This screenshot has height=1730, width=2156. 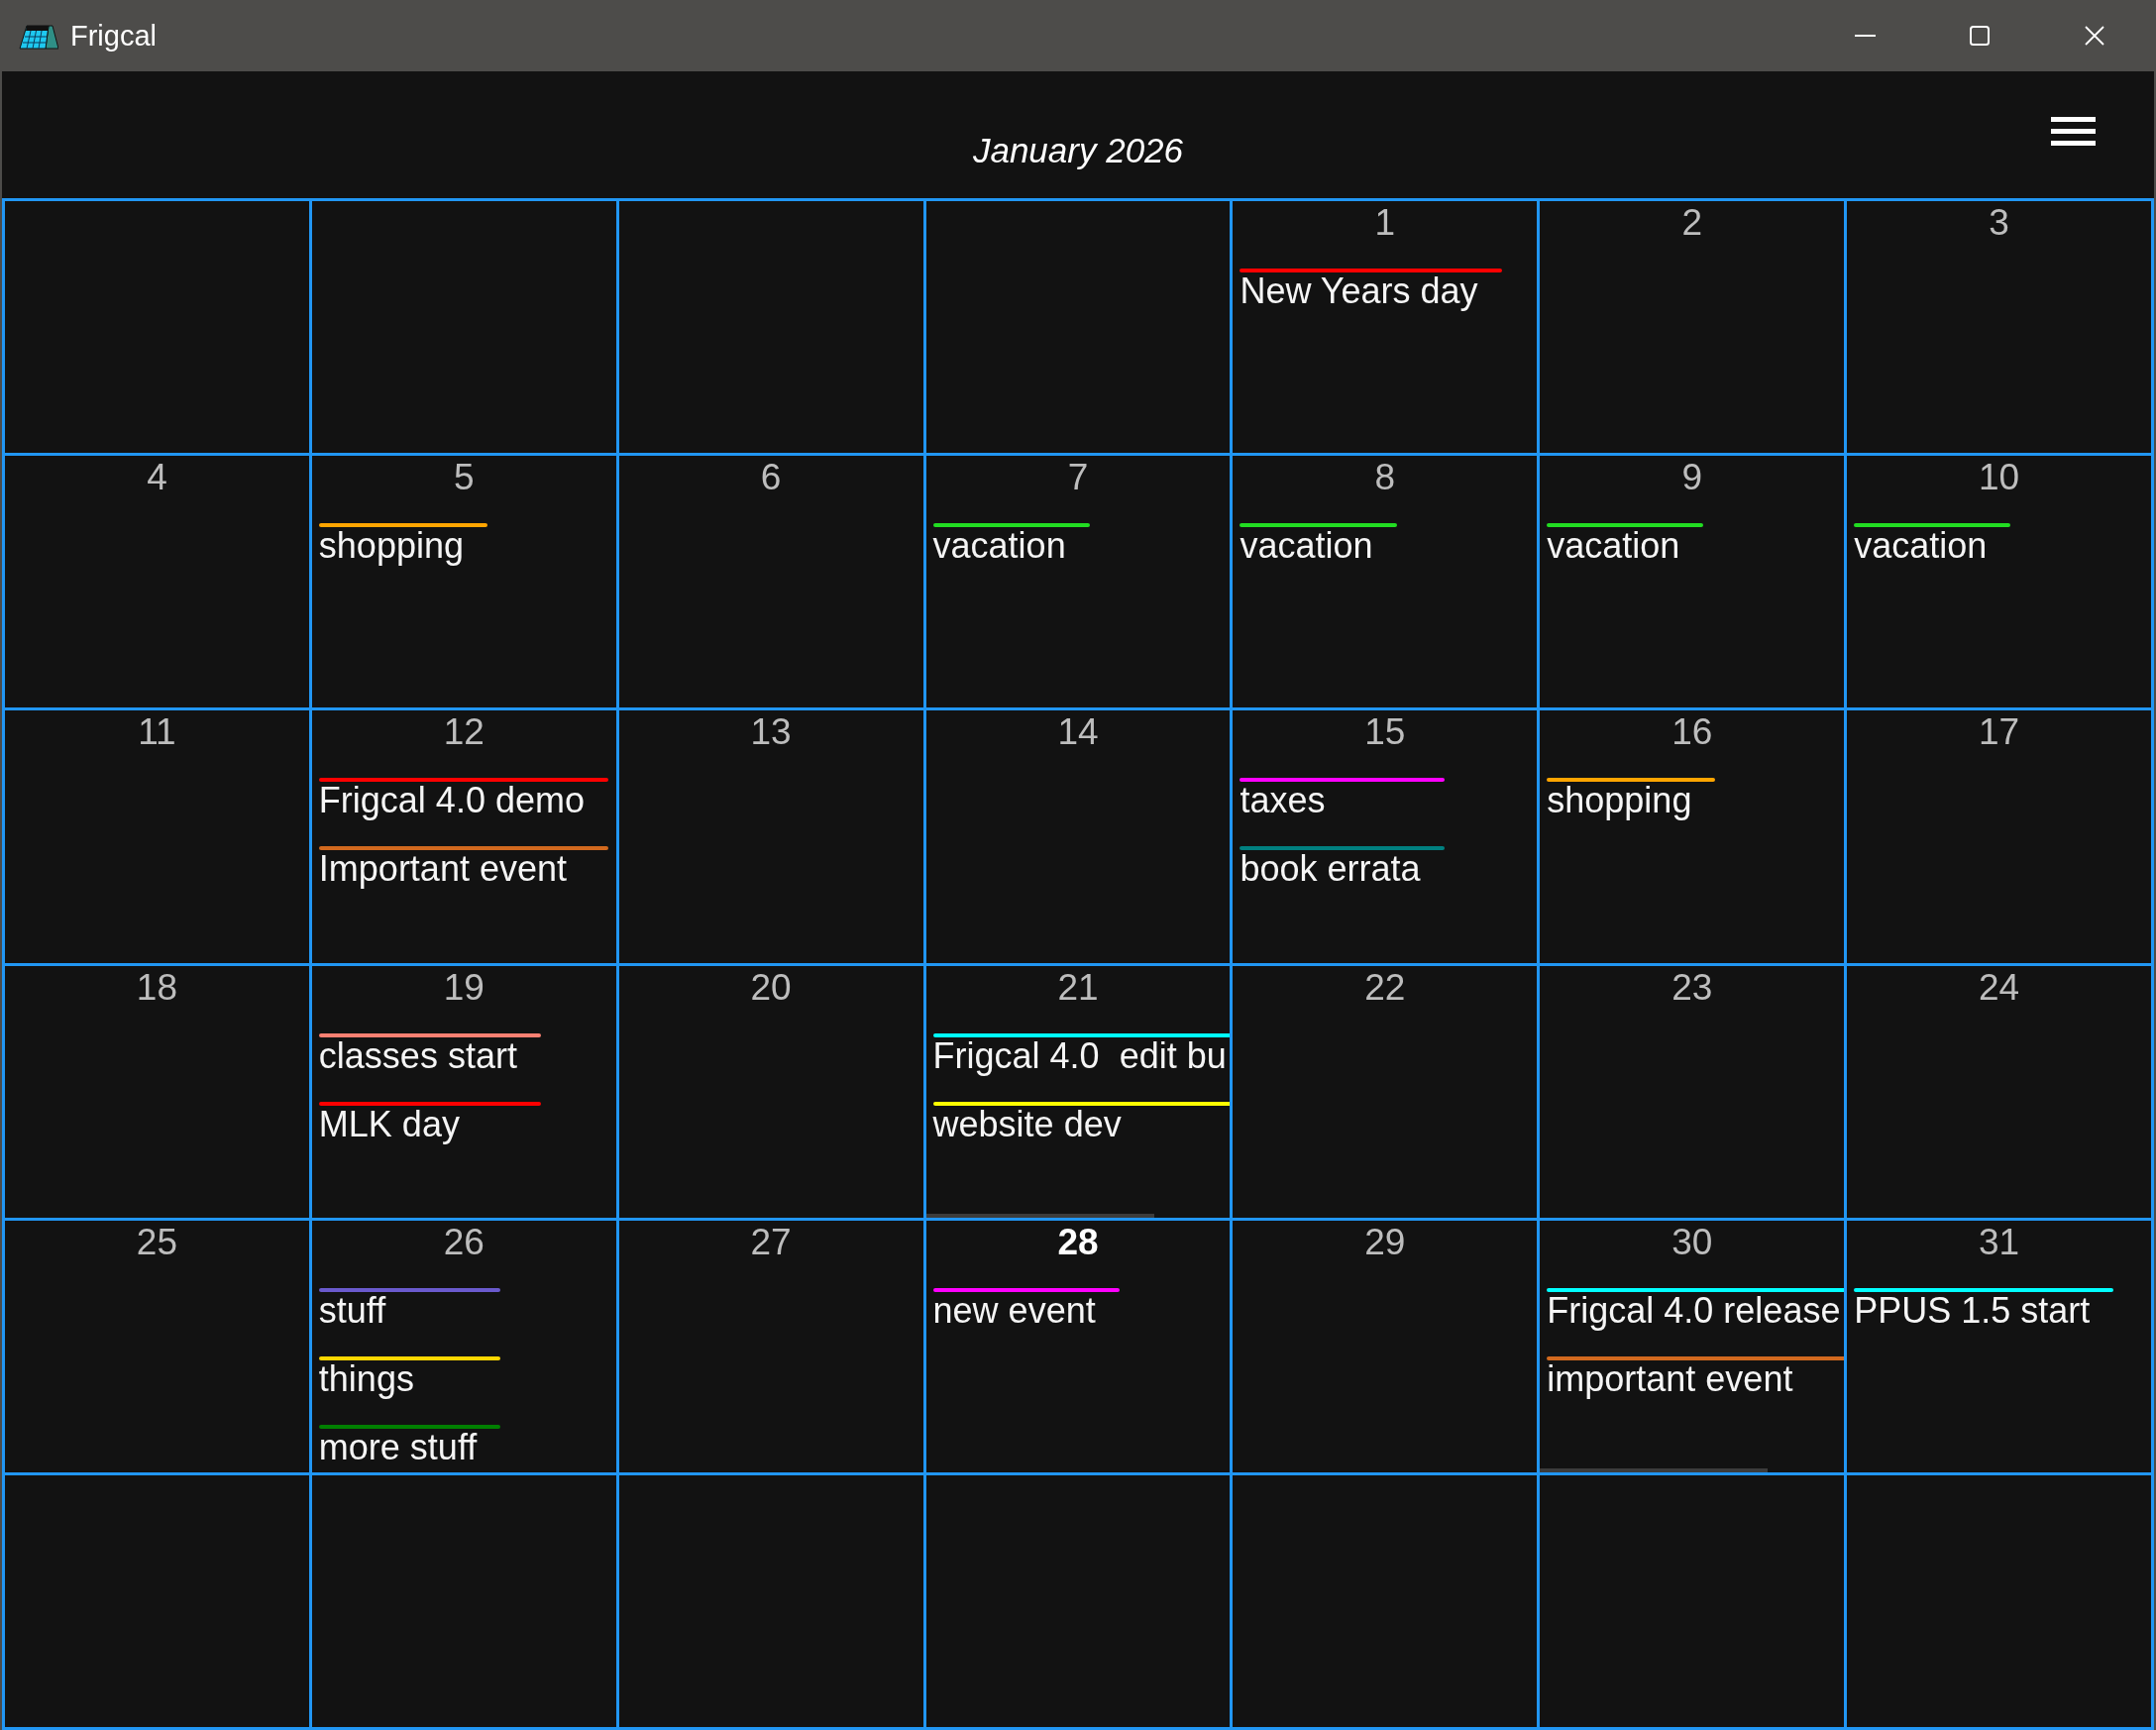 I want to click on day-cell: 18, so click(x=157, y=1091).